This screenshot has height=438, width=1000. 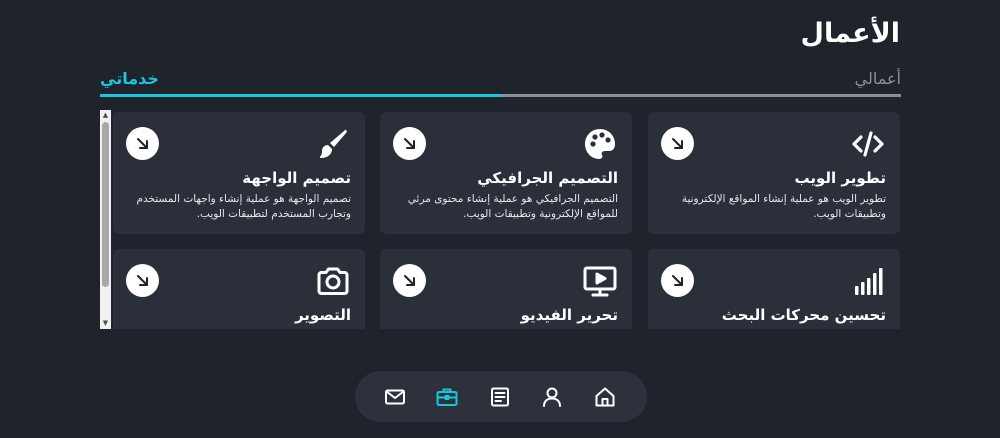 I want to click on signal-bars-icon, so click(x=868, y=281).